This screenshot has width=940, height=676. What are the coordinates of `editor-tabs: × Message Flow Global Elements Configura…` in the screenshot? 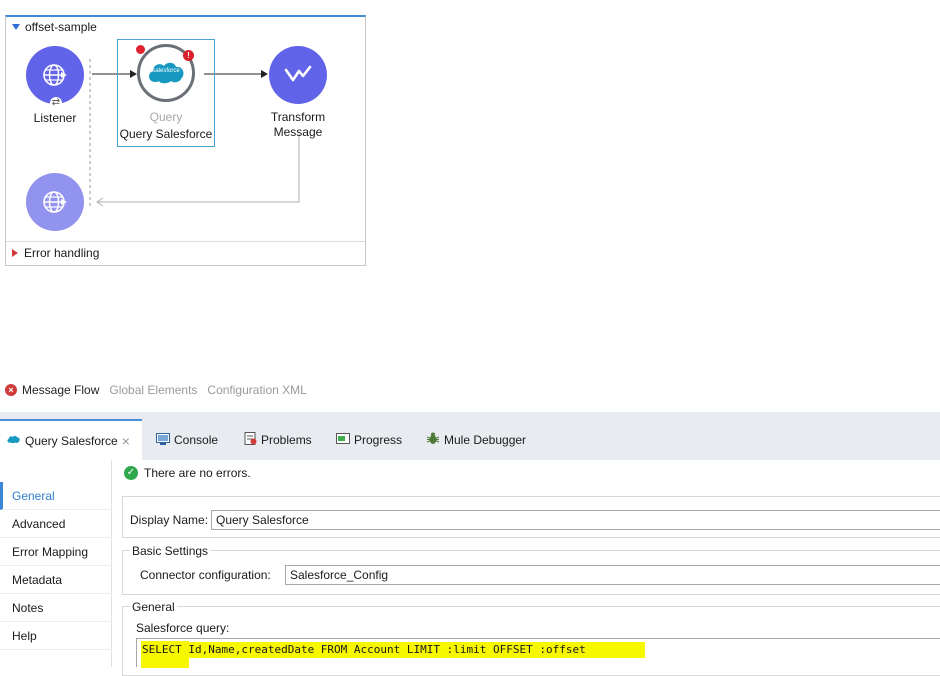 It's located at (161, 390).